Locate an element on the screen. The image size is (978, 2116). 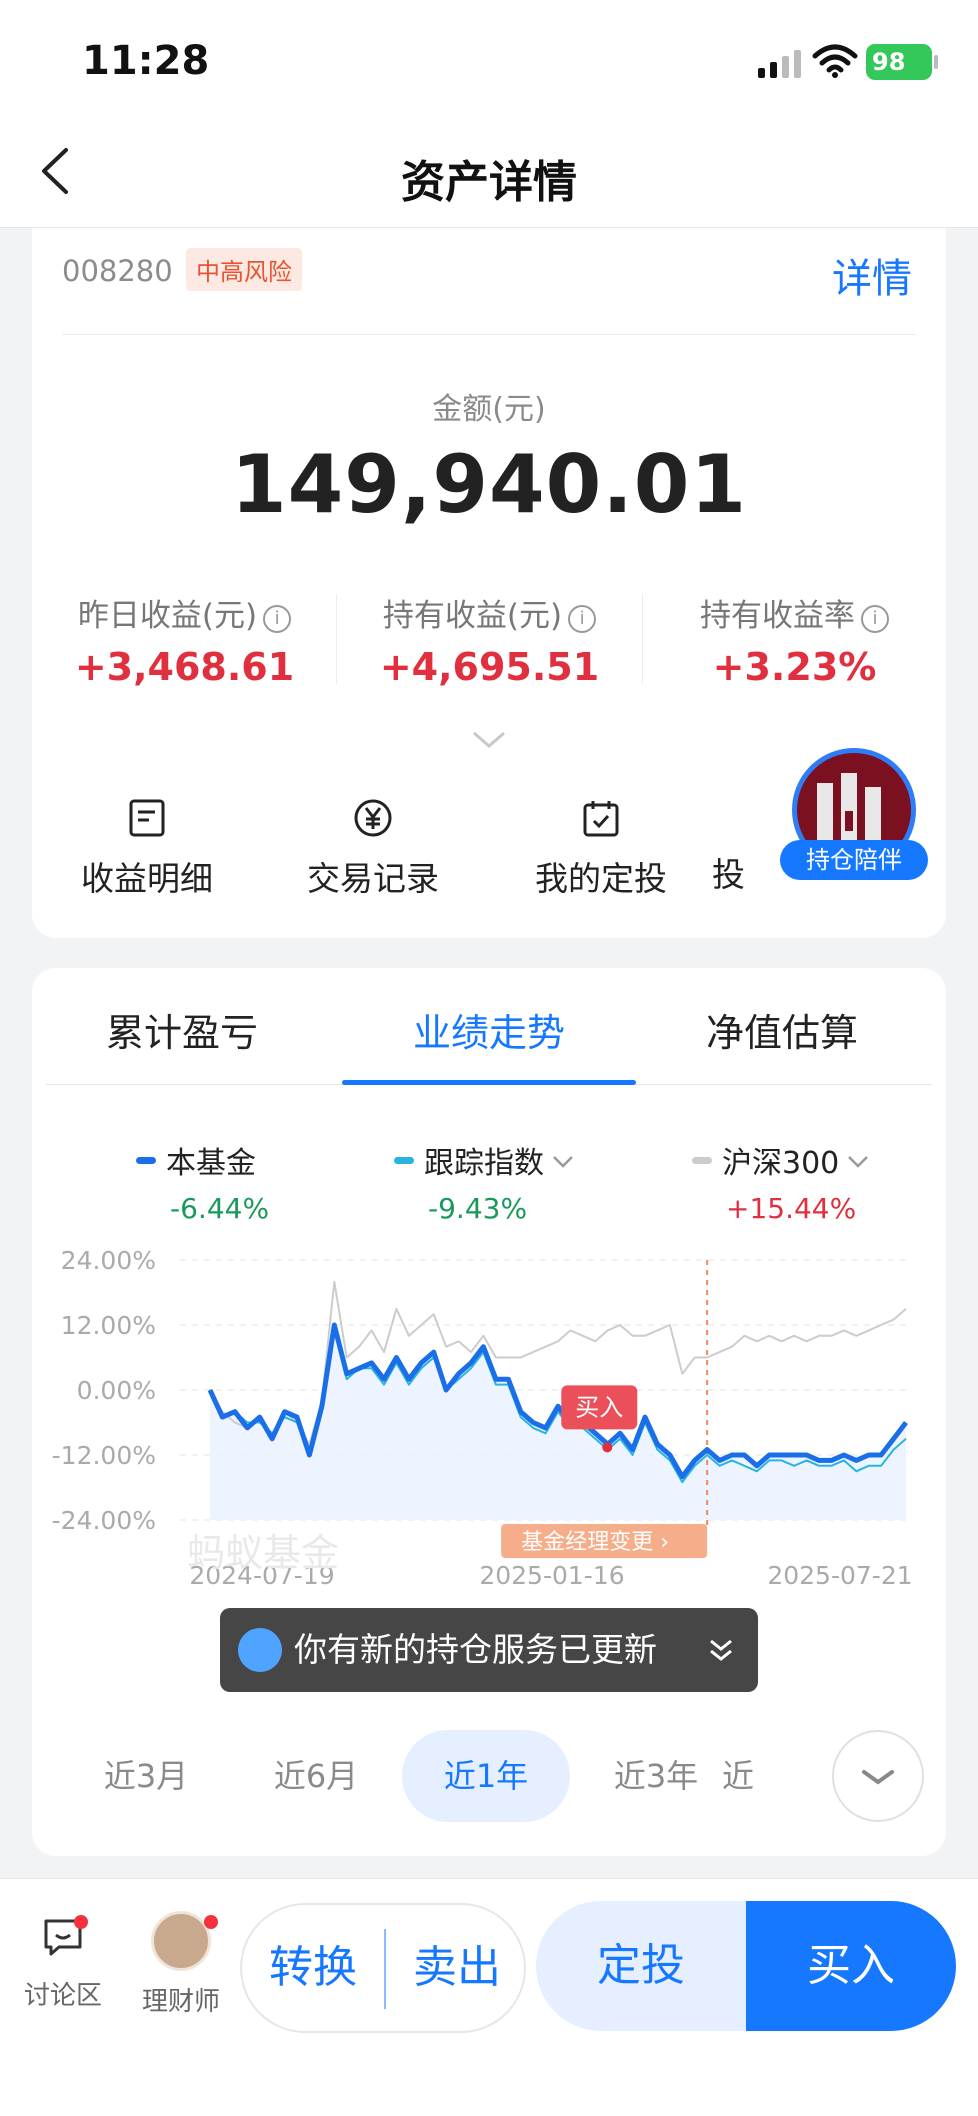
y-tick-label: 24.00% is located at coordinates (108, 1260).